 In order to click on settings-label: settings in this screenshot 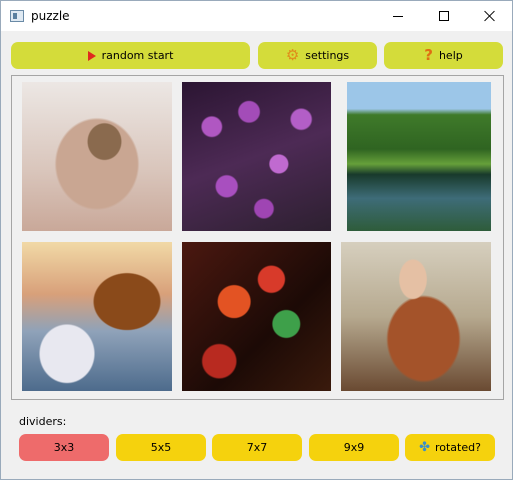, I will do `click(327, 55)`.